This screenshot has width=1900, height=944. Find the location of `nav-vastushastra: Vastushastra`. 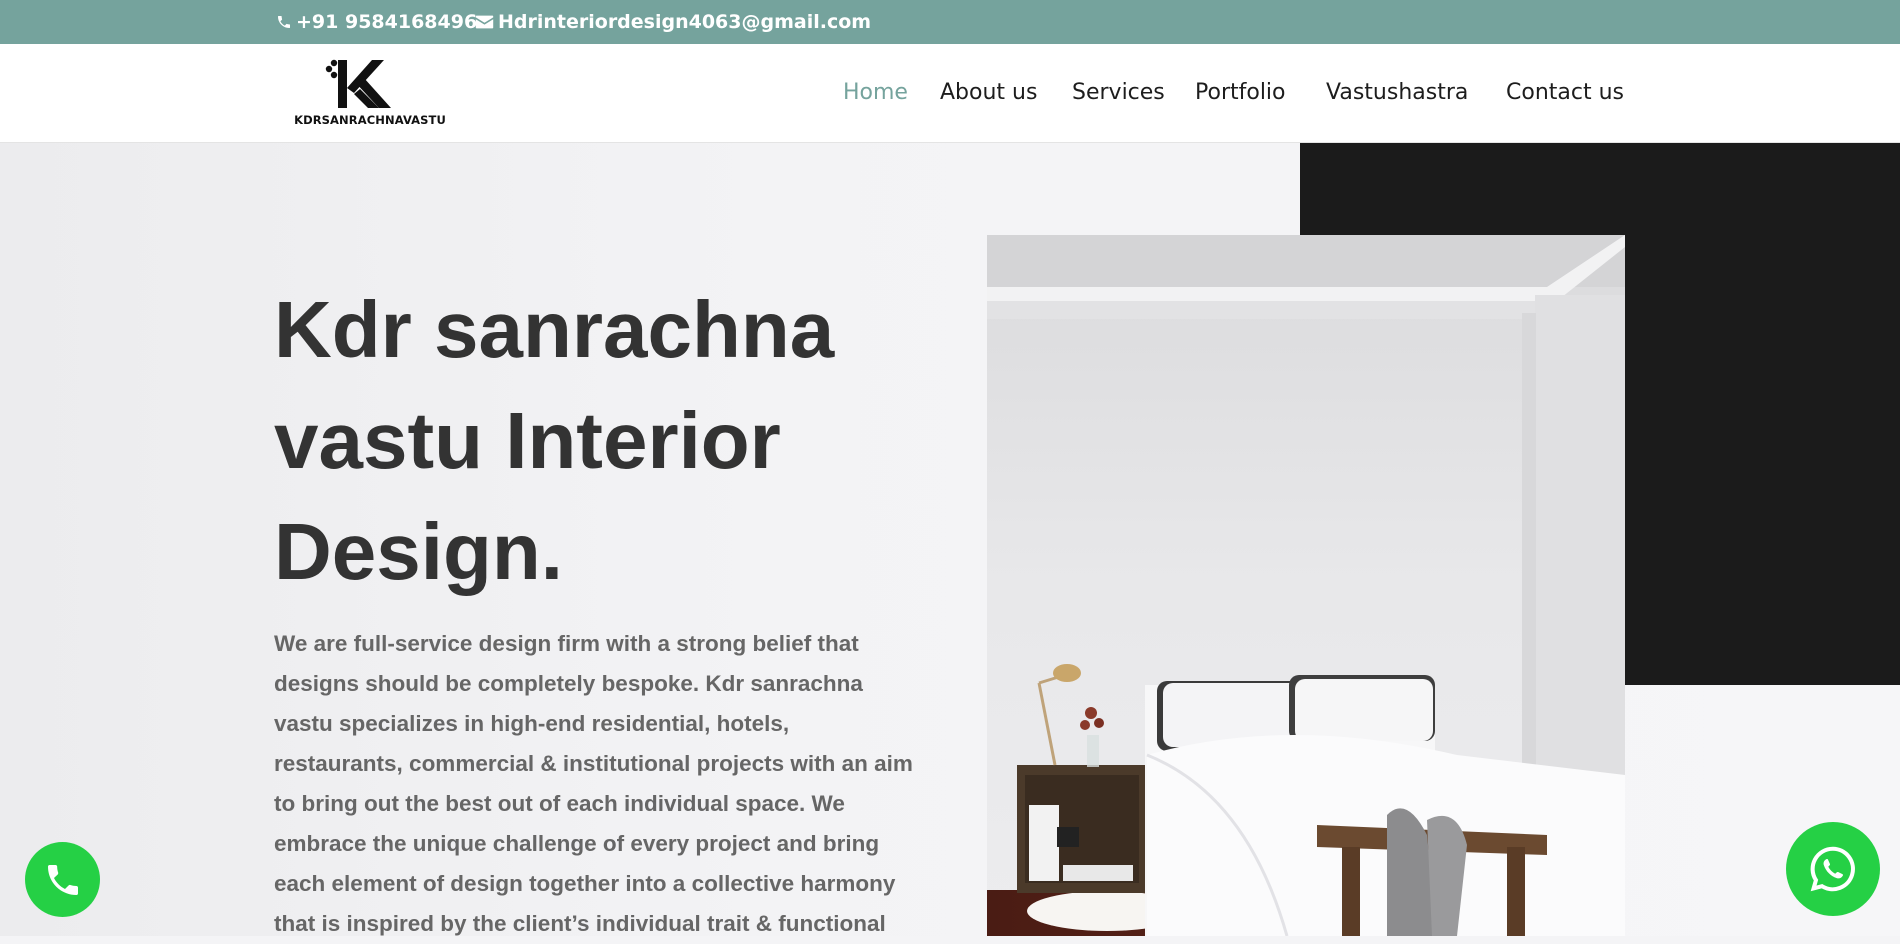

nav-vastushastra: Vastushastra is located at coordinates (1397, 92).